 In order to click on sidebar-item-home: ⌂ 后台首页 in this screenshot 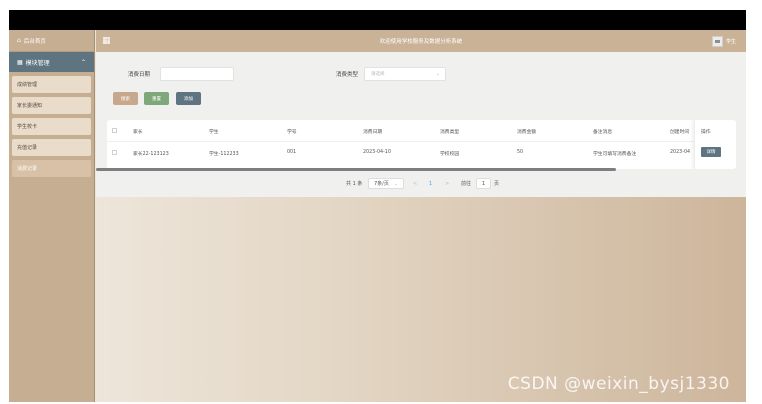, I will do `click(51, 41)`.